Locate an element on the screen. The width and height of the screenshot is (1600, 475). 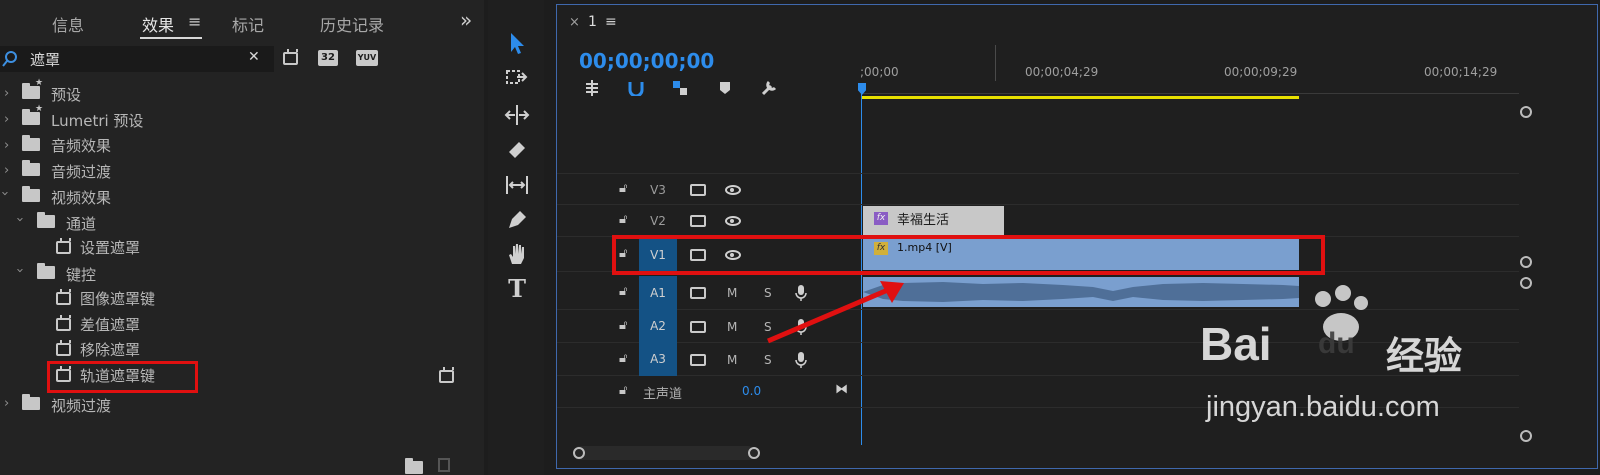
tree-item-label: 音频过渡 is located at coordinates (81, 171).